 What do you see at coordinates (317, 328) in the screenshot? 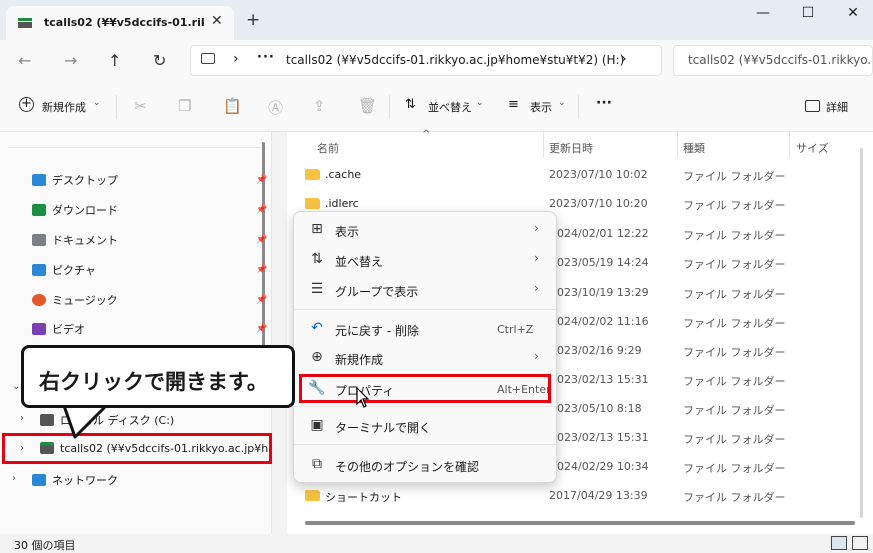
I see `undo-icon: ↶` at bounding box center [317, 328].